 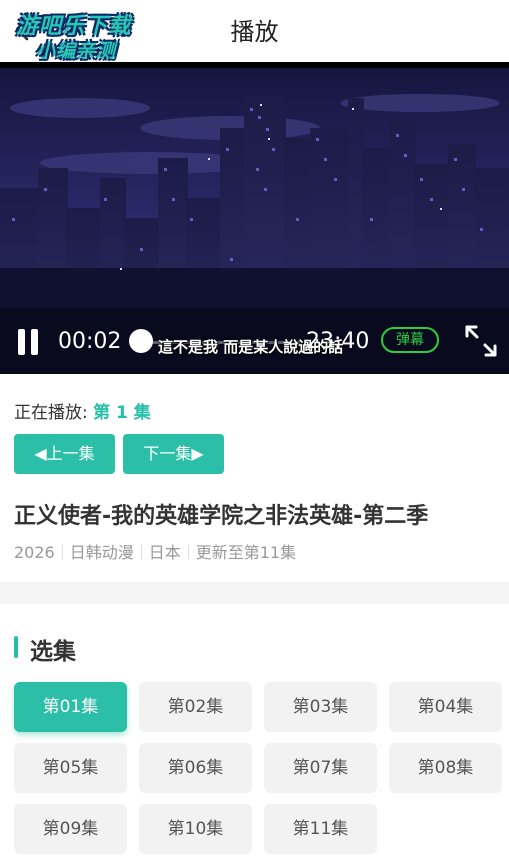 What do you see at coordinates (338, 341) in the screenshot?
I see `total-time: 23:40` at bounding box center [338, 341].